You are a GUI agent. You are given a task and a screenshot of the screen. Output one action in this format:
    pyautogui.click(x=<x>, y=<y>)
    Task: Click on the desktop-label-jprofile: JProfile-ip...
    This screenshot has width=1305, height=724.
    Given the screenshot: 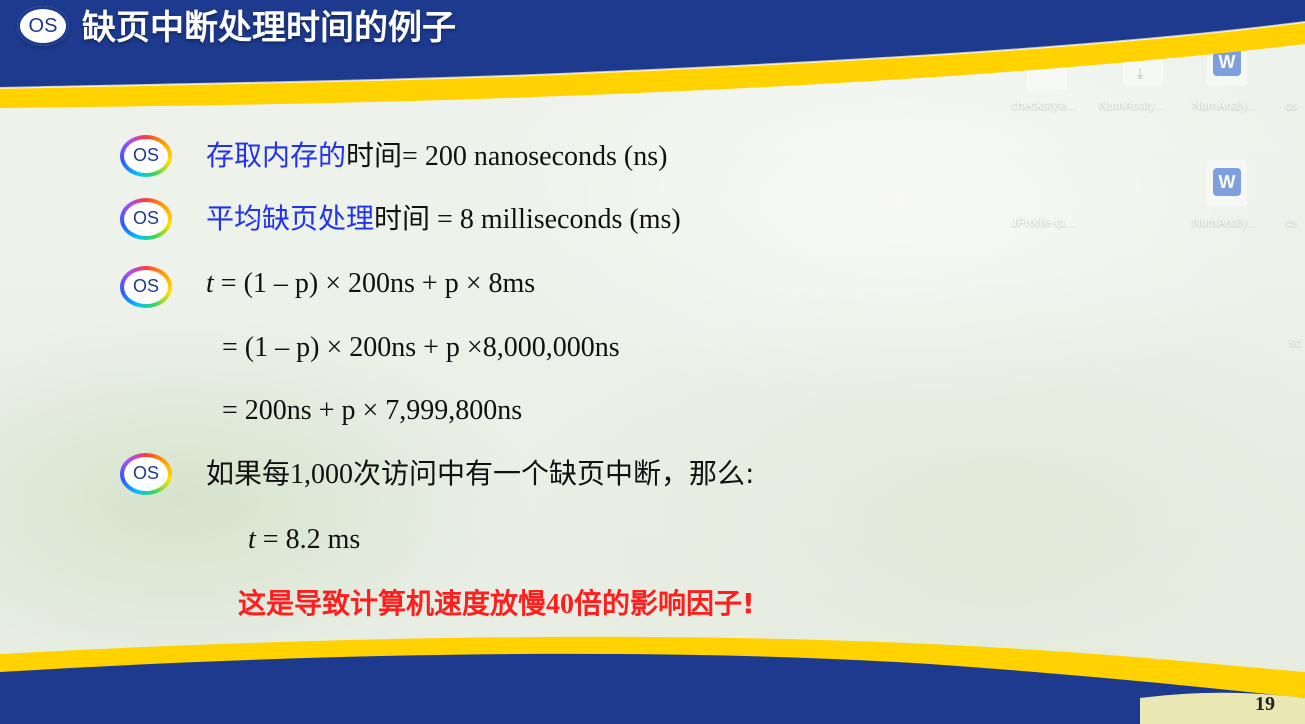 What is the action you would take?
    pyautogui.click(x=1043, y=222)
    